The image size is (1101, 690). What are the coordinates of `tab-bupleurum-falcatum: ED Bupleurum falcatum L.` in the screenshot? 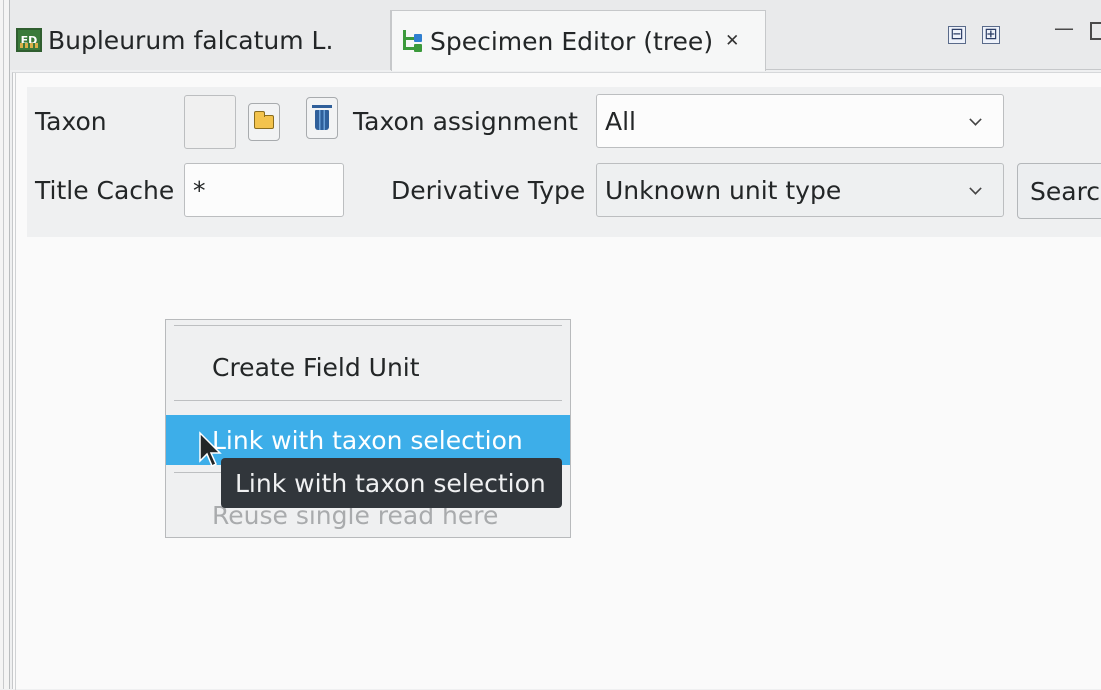 It's located at (200, 40).